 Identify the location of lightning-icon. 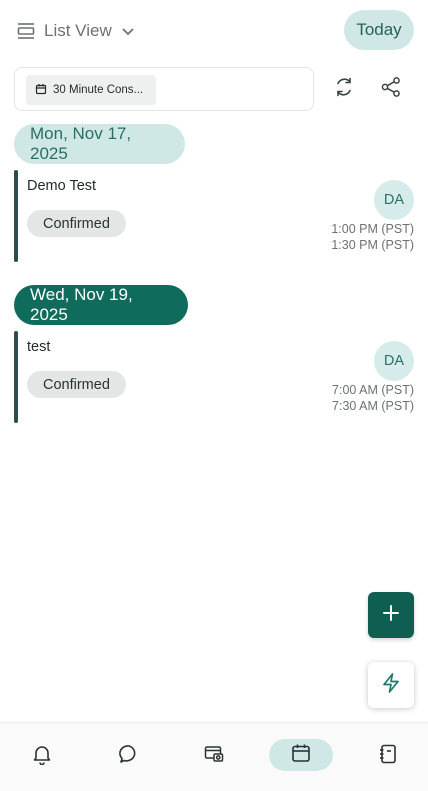
(391, 685).